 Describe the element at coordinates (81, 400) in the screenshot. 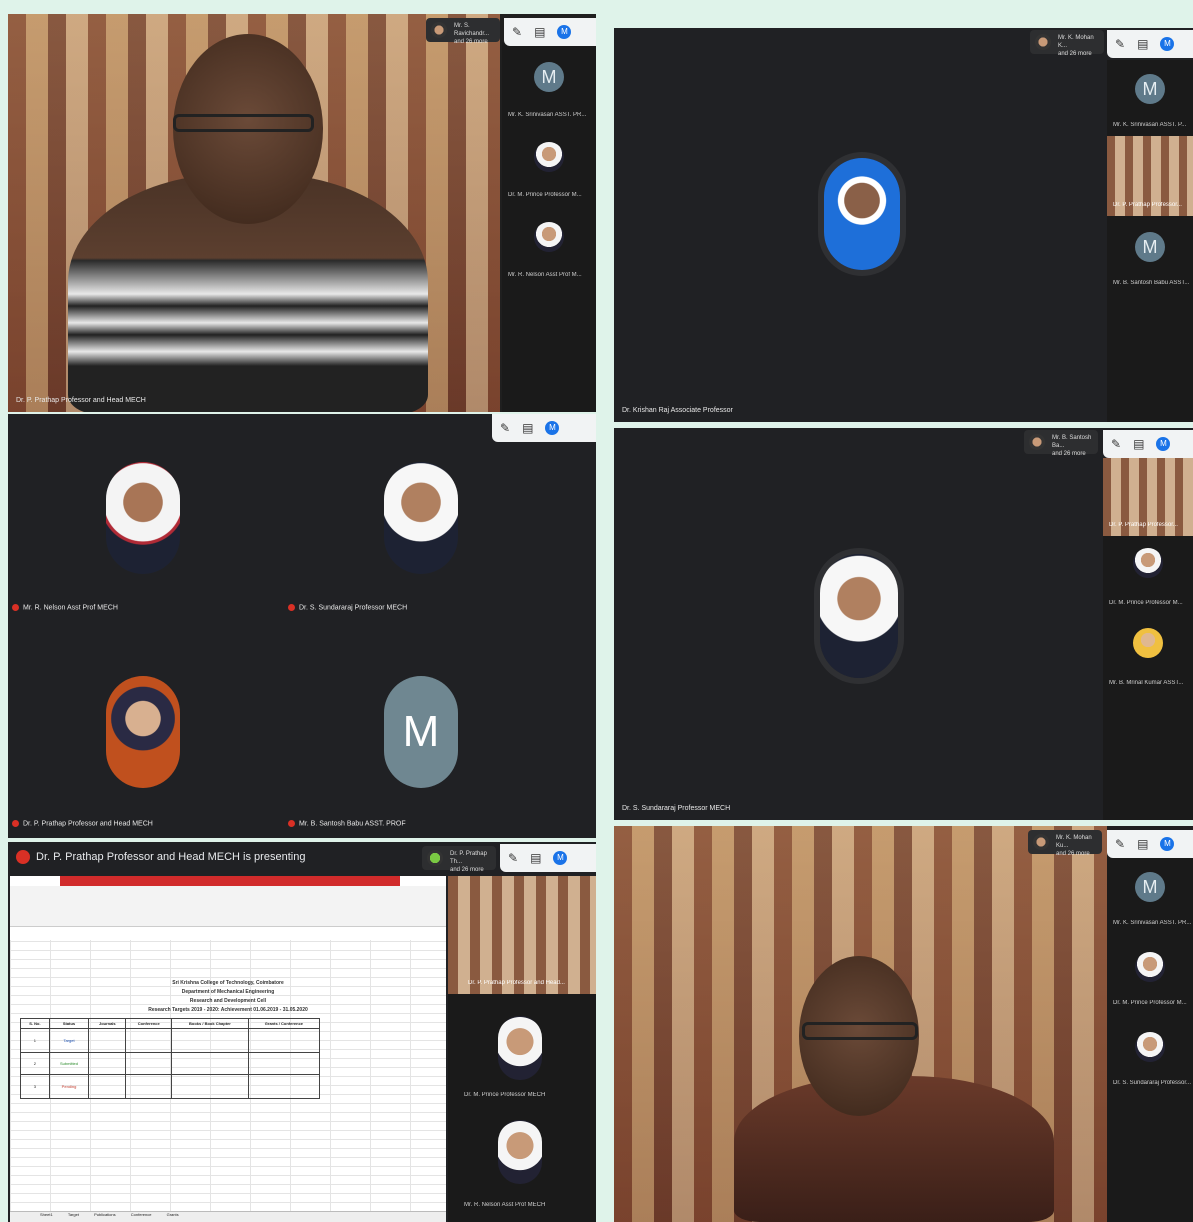

I see `speaker-label: Dr. P. Prathap Professor and Head MECH` at that location.